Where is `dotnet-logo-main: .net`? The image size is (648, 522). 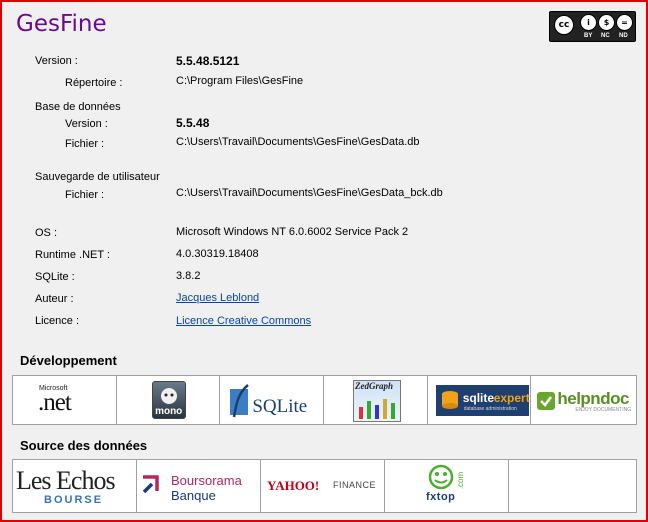 dotnet-logo-main: .net is located at coordinates (55, 402).